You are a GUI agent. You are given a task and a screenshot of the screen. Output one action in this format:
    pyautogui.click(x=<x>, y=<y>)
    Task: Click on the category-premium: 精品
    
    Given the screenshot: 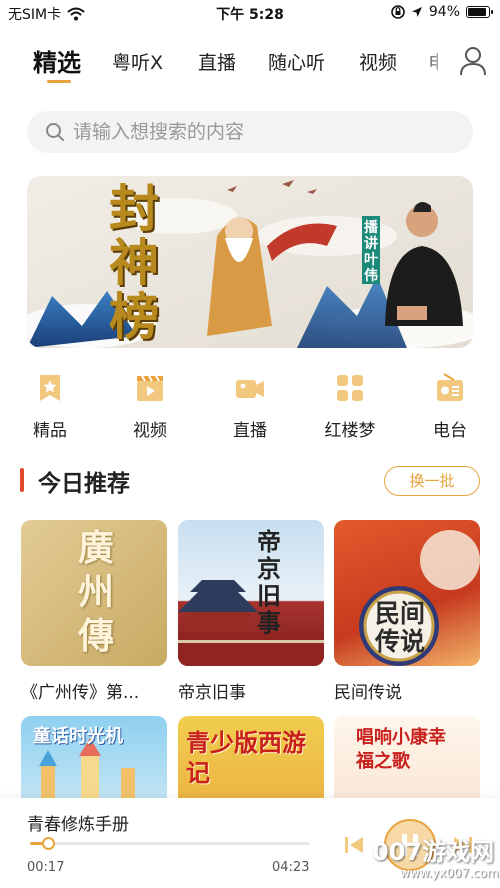 What is the action you would take?
    pyautogui.click(x=50, y=406)
    